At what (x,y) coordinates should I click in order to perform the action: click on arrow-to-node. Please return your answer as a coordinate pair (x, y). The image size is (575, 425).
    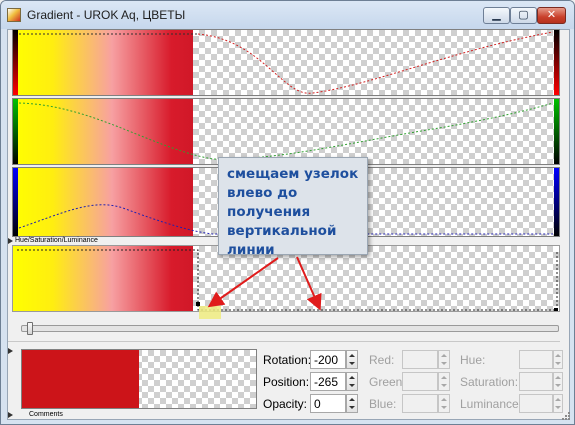
    Looking at the image, I should click on (243, 282).